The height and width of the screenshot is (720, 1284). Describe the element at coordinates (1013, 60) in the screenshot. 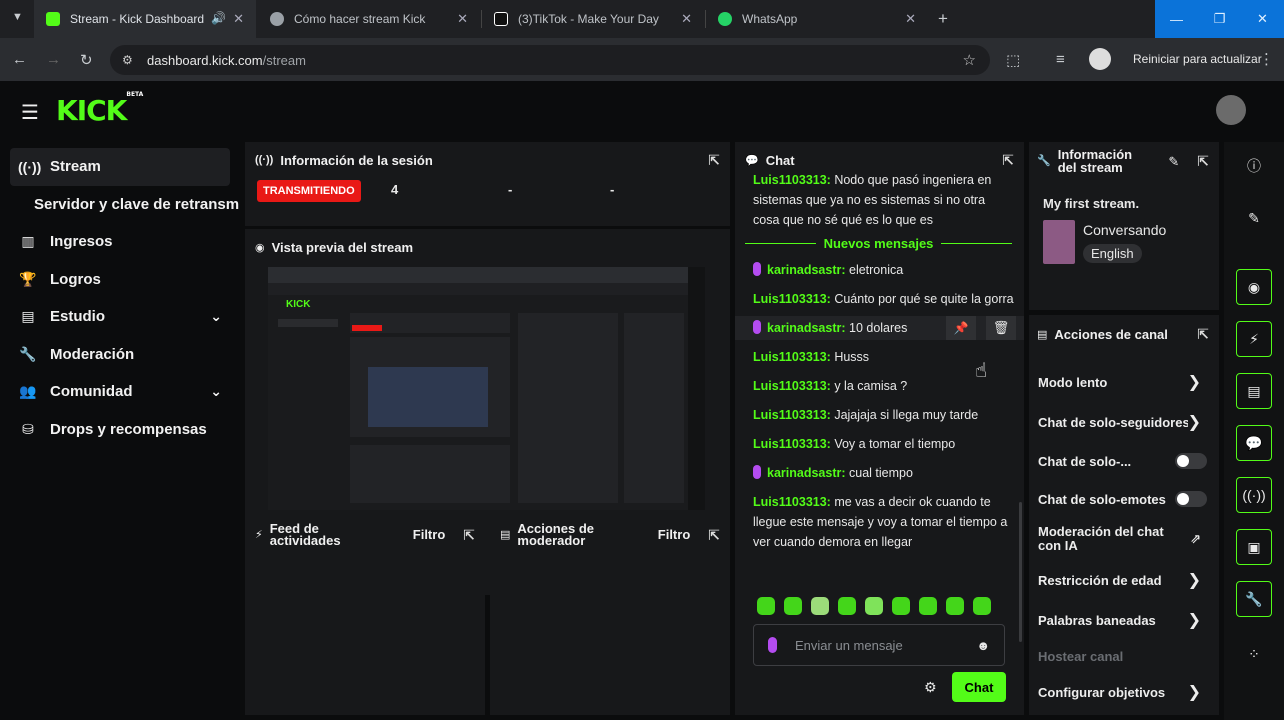

I see `extensions-icon: ⬚` at that location.